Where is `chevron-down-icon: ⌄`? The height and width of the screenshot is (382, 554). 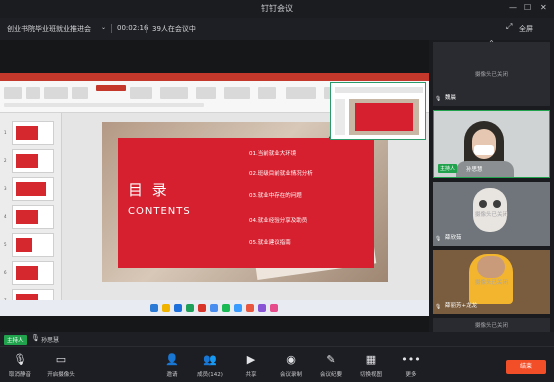
chevron-down-icon: ⌄ is located at coordinates (103, 27).